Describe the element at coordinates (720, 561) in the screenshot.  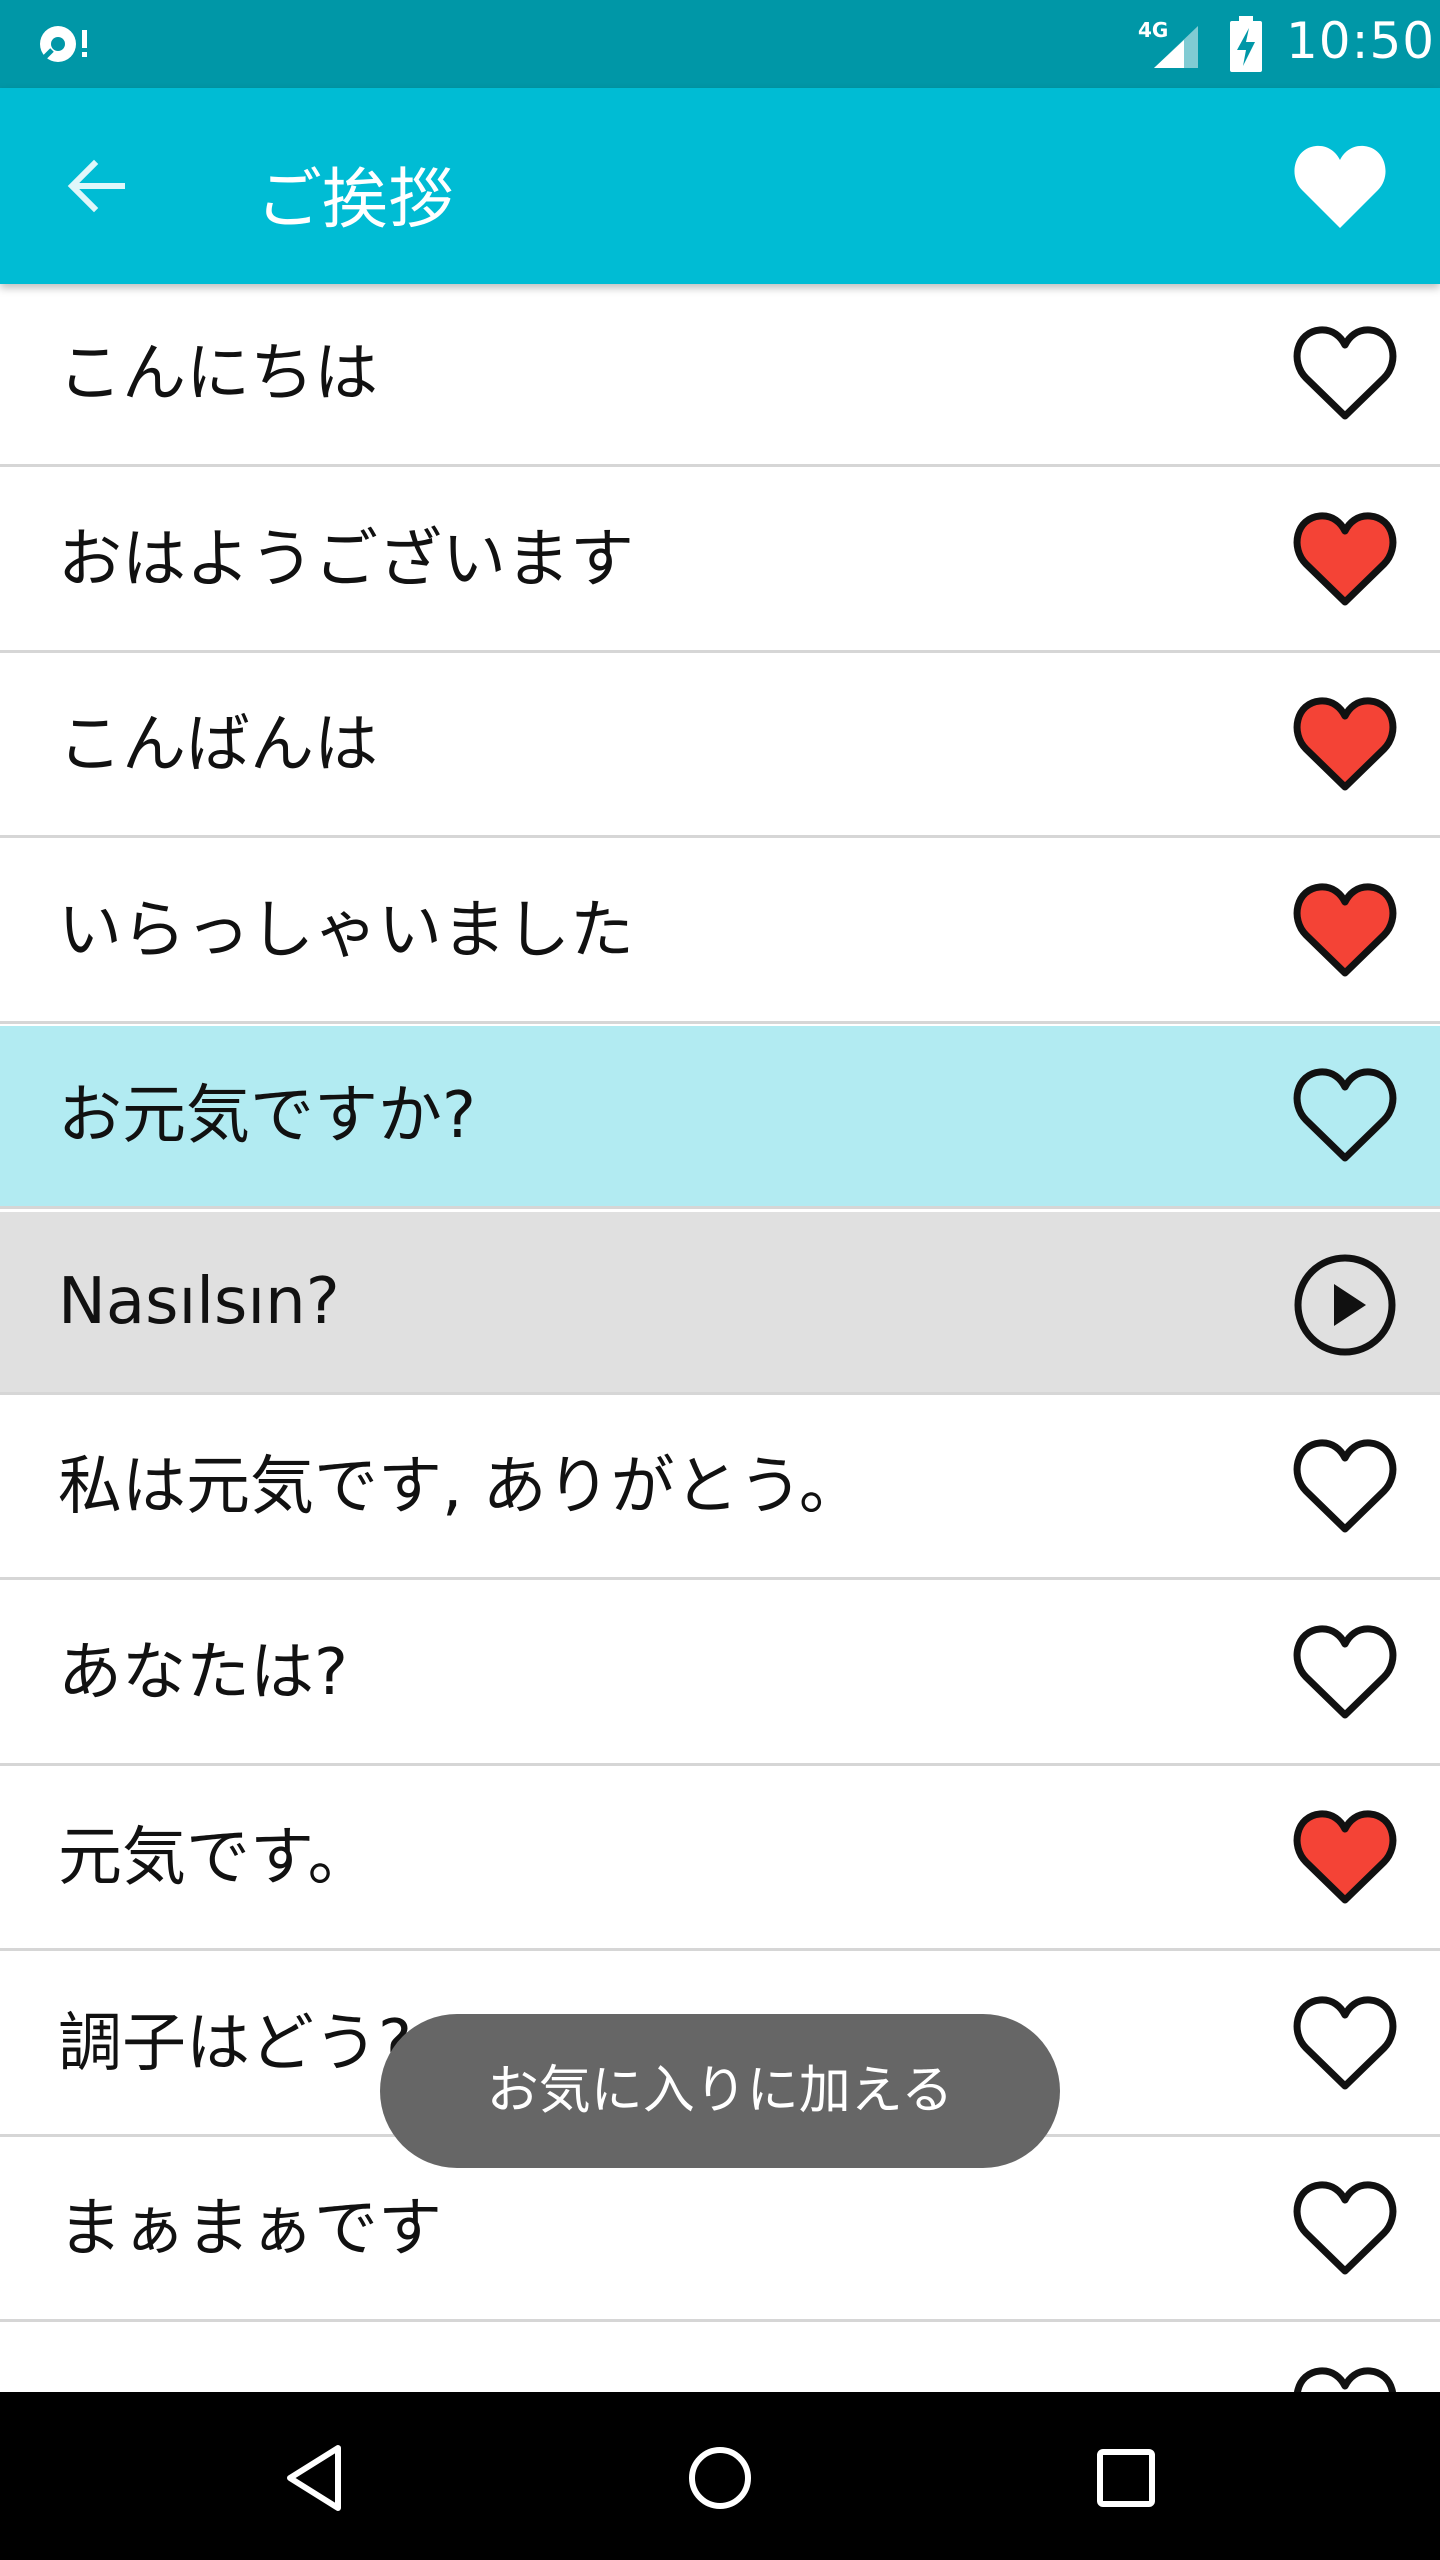
I see `list-item: おはようございます` at that location.